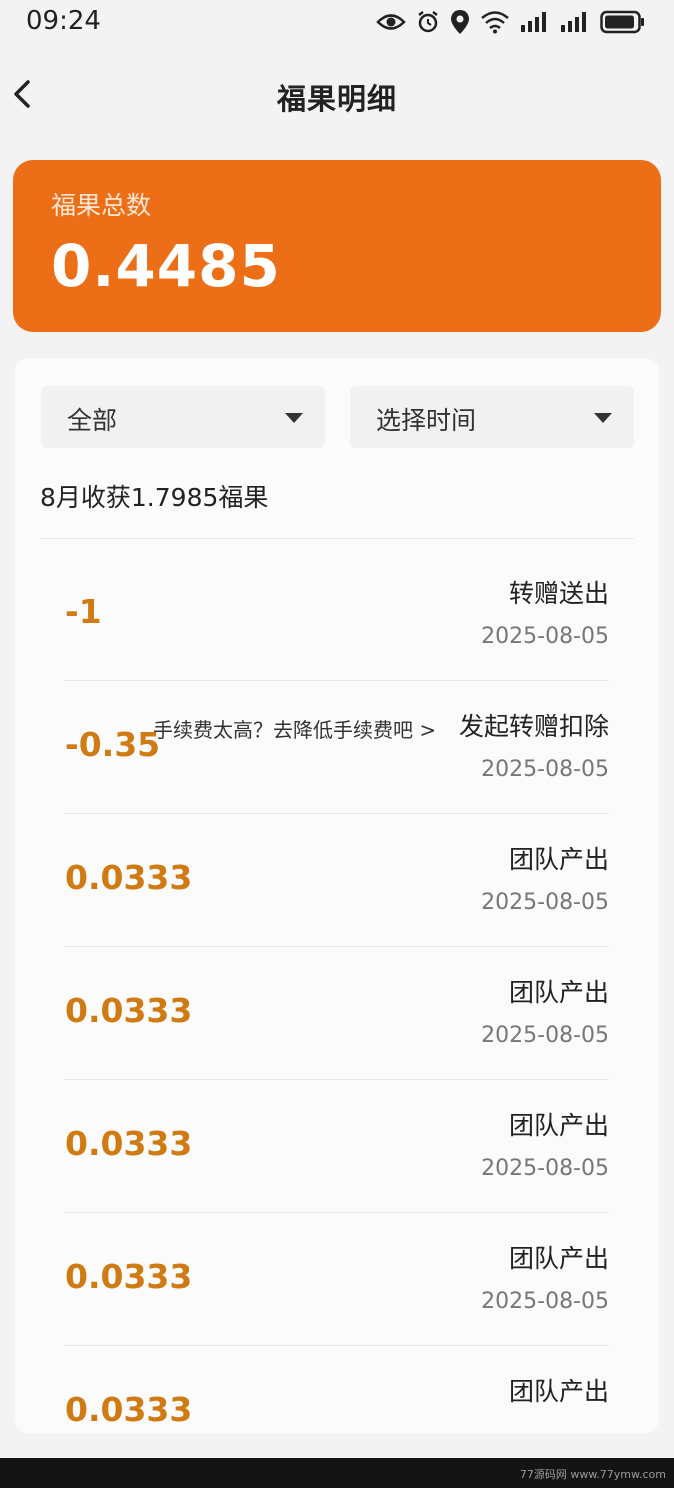 The image size is (674, 1488). Describe the element at coordinates (337, 614) in the screenshot. I see `list-item: -1 转赠送出 2025-08-05` at that location.